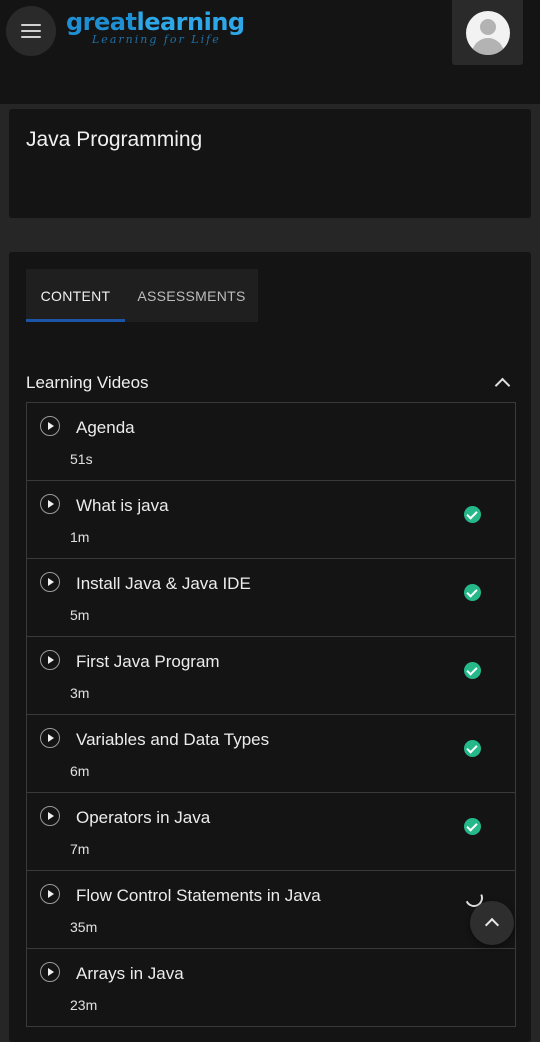 Image resolution: width=540 pixels, height=1042 pixels. I want to click on user-avatar-icon, so click(487, 32).